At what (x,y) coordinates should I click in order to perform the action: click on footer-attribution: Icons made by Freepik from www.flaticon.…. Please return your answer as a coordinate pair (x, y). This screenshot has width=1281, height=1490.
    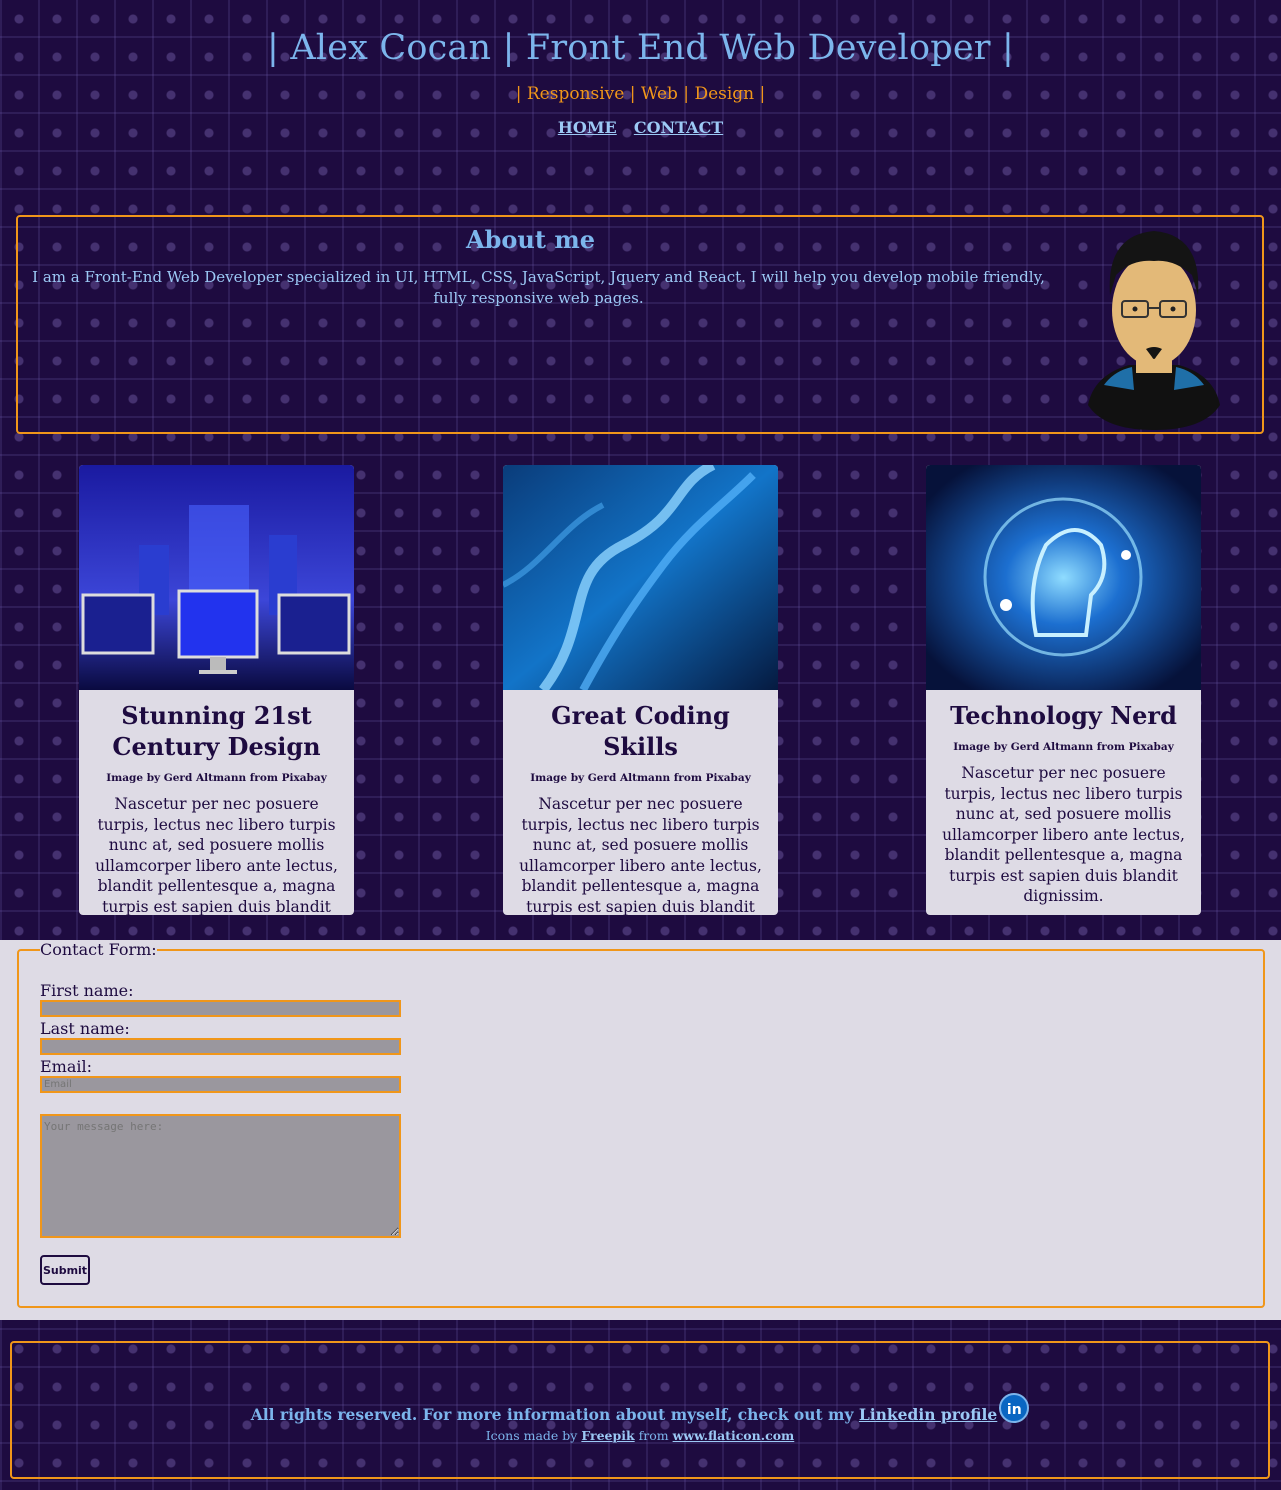
    Looking at the image, I should click on (640, 1435).